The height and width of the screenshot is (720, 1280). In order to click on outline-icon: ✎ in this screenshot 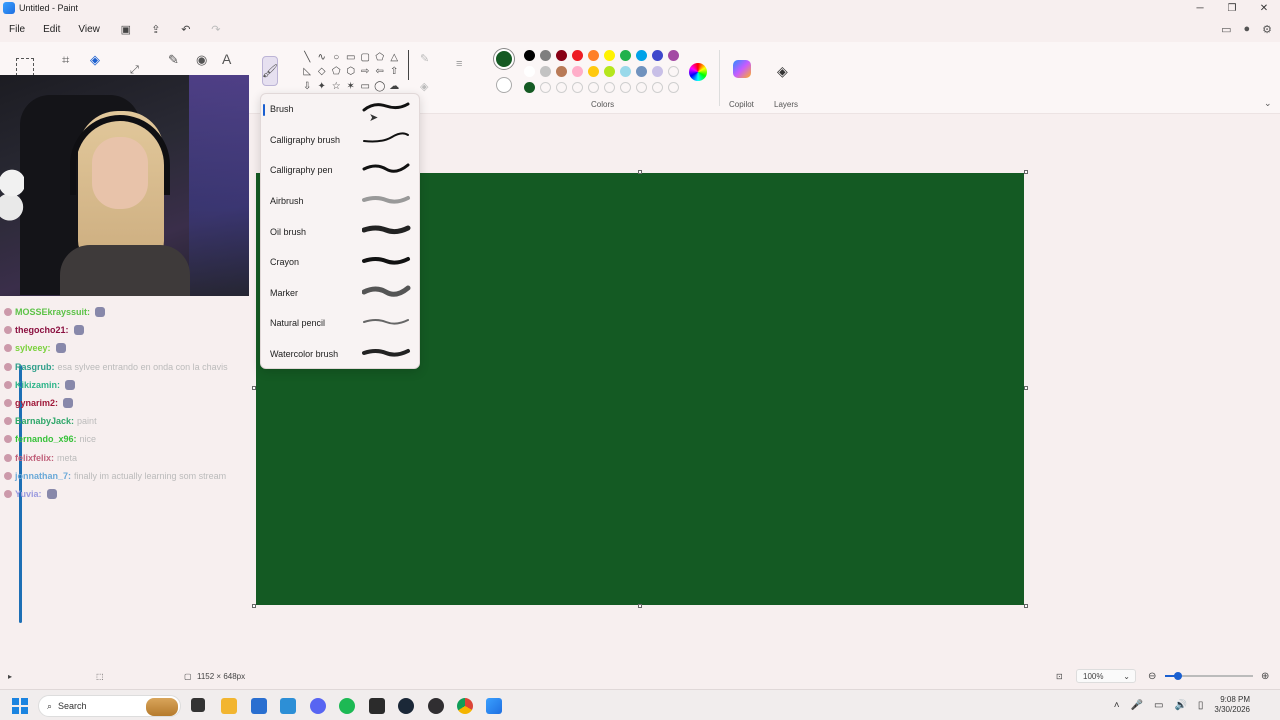, I will do `click(424, 58)`.